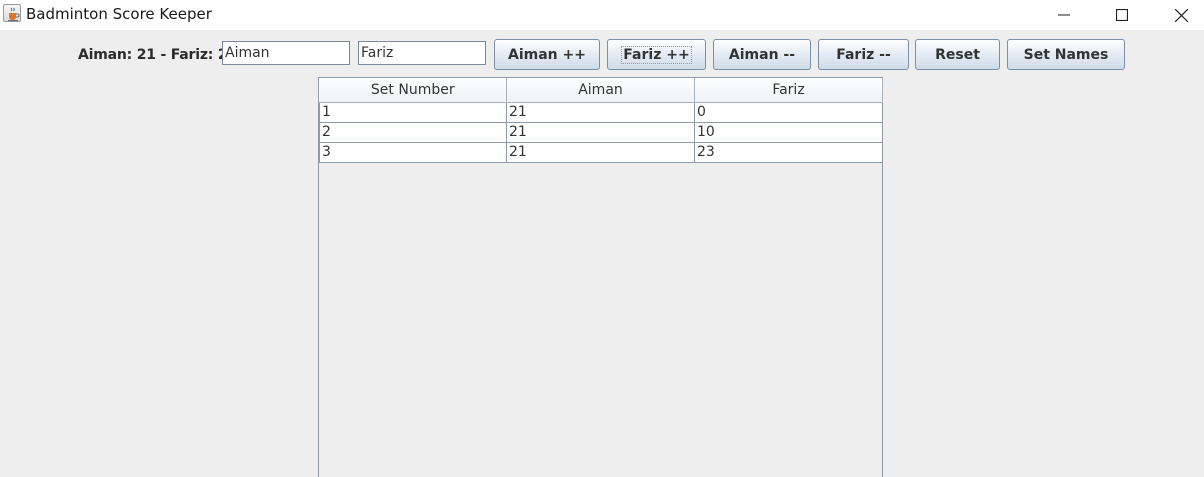 This screenshot has height=477, width=1204. I want to click on column-header-player1: Aiman, so click(600, 90).